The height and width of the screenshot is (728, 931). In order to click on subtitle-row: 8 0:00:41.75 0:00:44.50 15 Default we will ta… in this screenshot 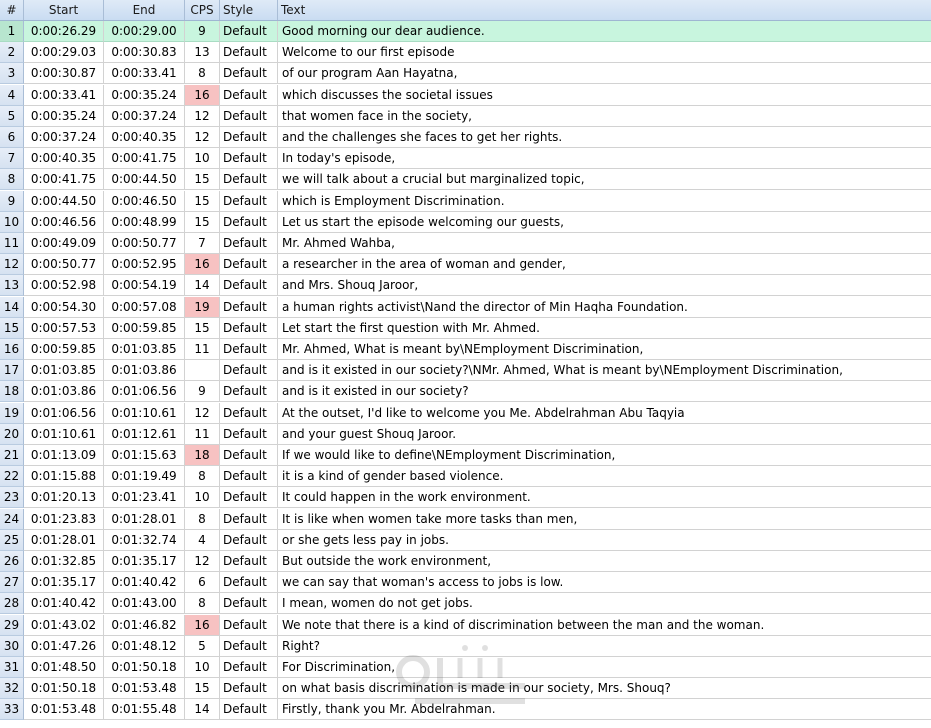, I will do `click(465, 180)`.